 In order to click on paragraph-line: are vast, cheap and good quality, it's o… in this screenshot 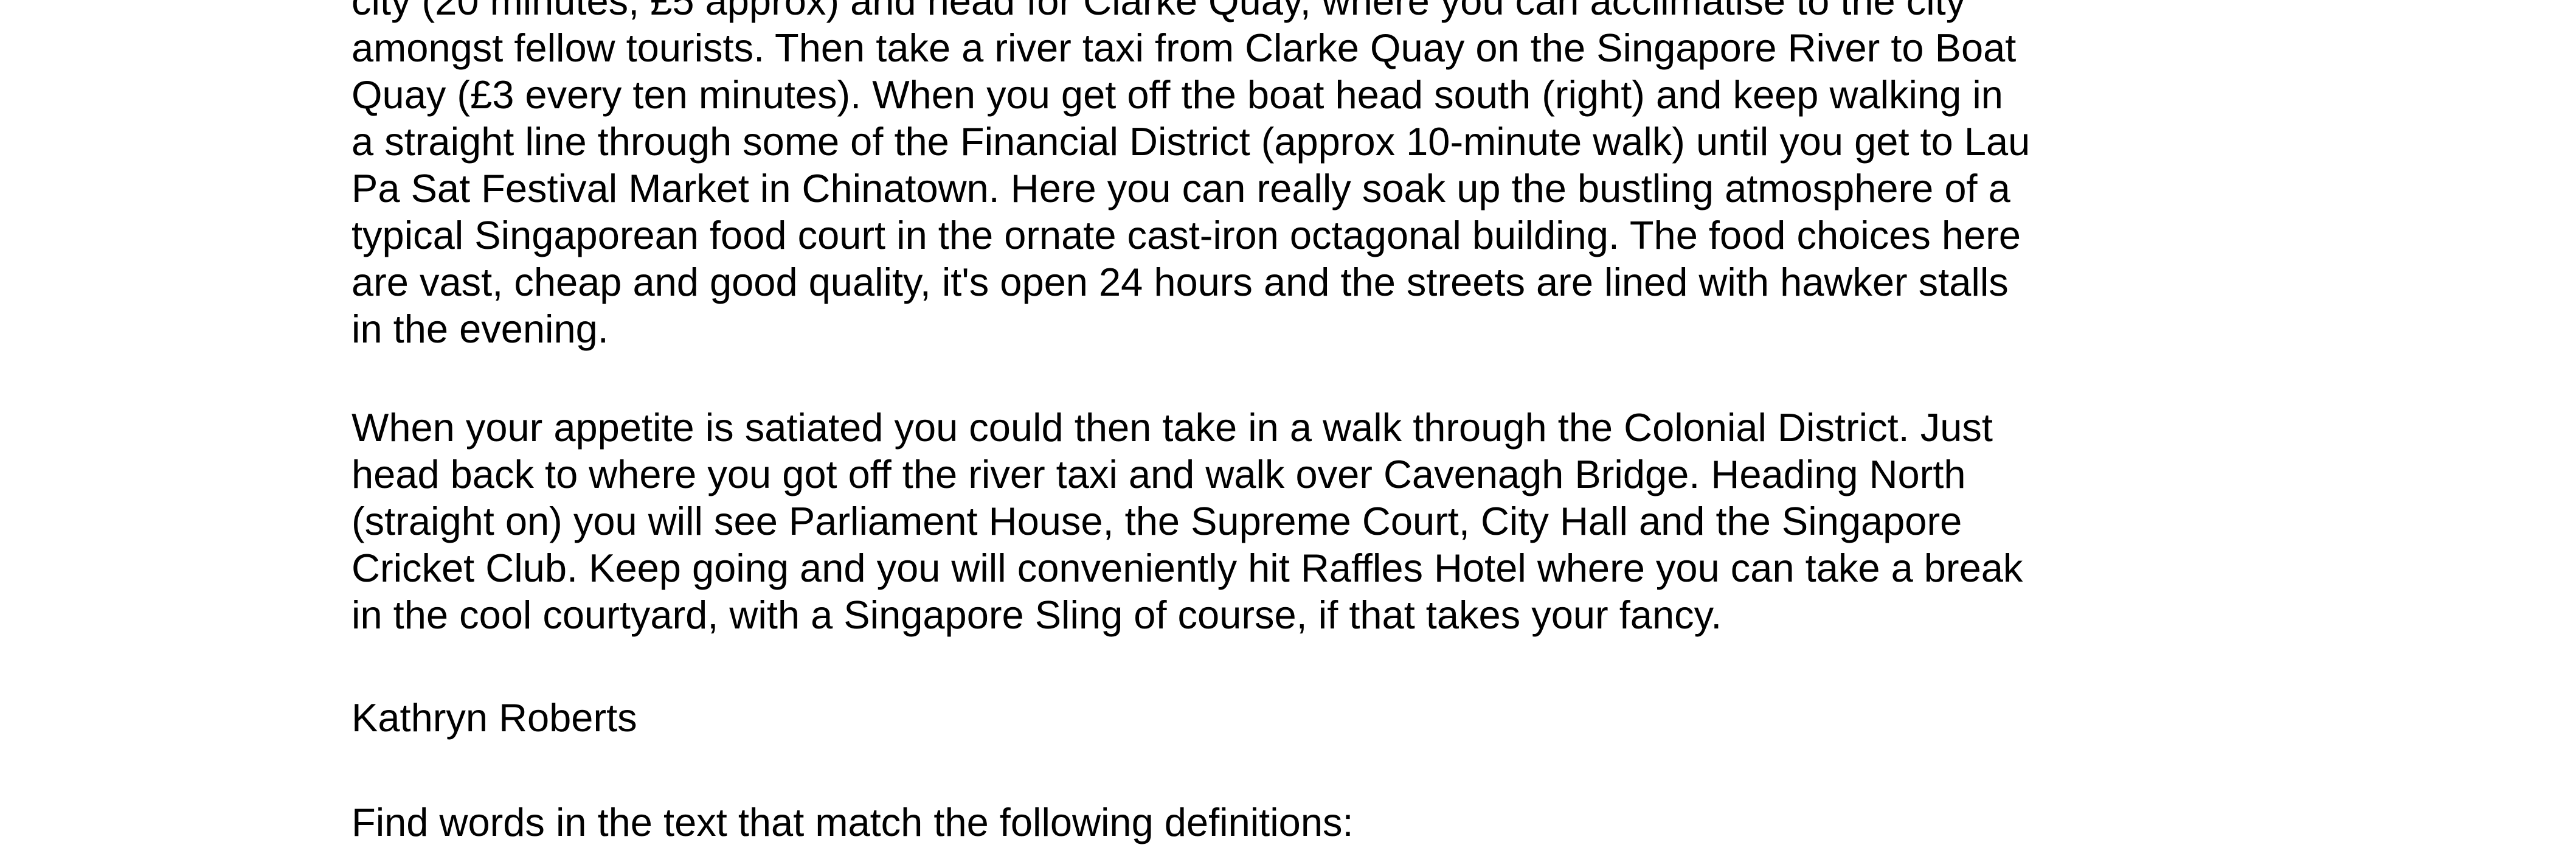, I will do `click(1180, 282)`.